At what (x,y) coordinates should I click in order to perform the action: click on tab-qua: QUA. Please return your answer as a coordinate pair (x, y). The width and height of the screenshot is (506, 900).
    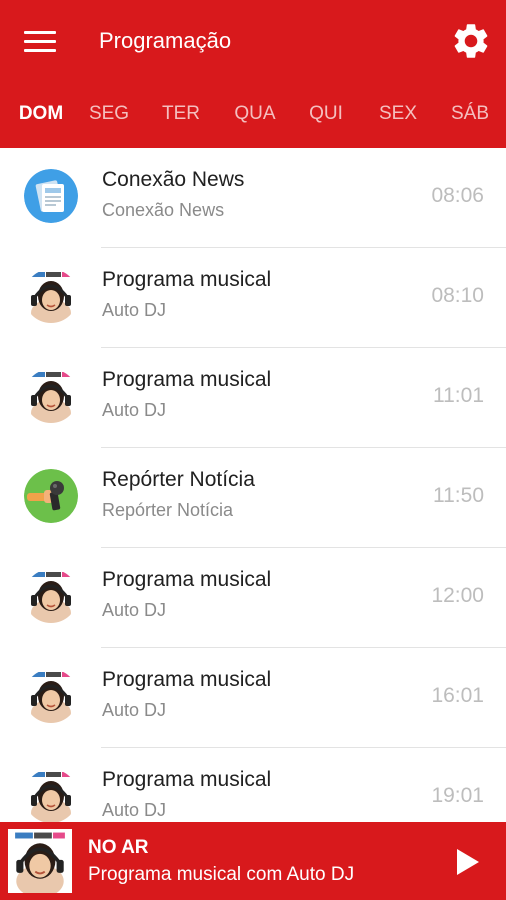
    Looking at the image, I should click on (255, 114).